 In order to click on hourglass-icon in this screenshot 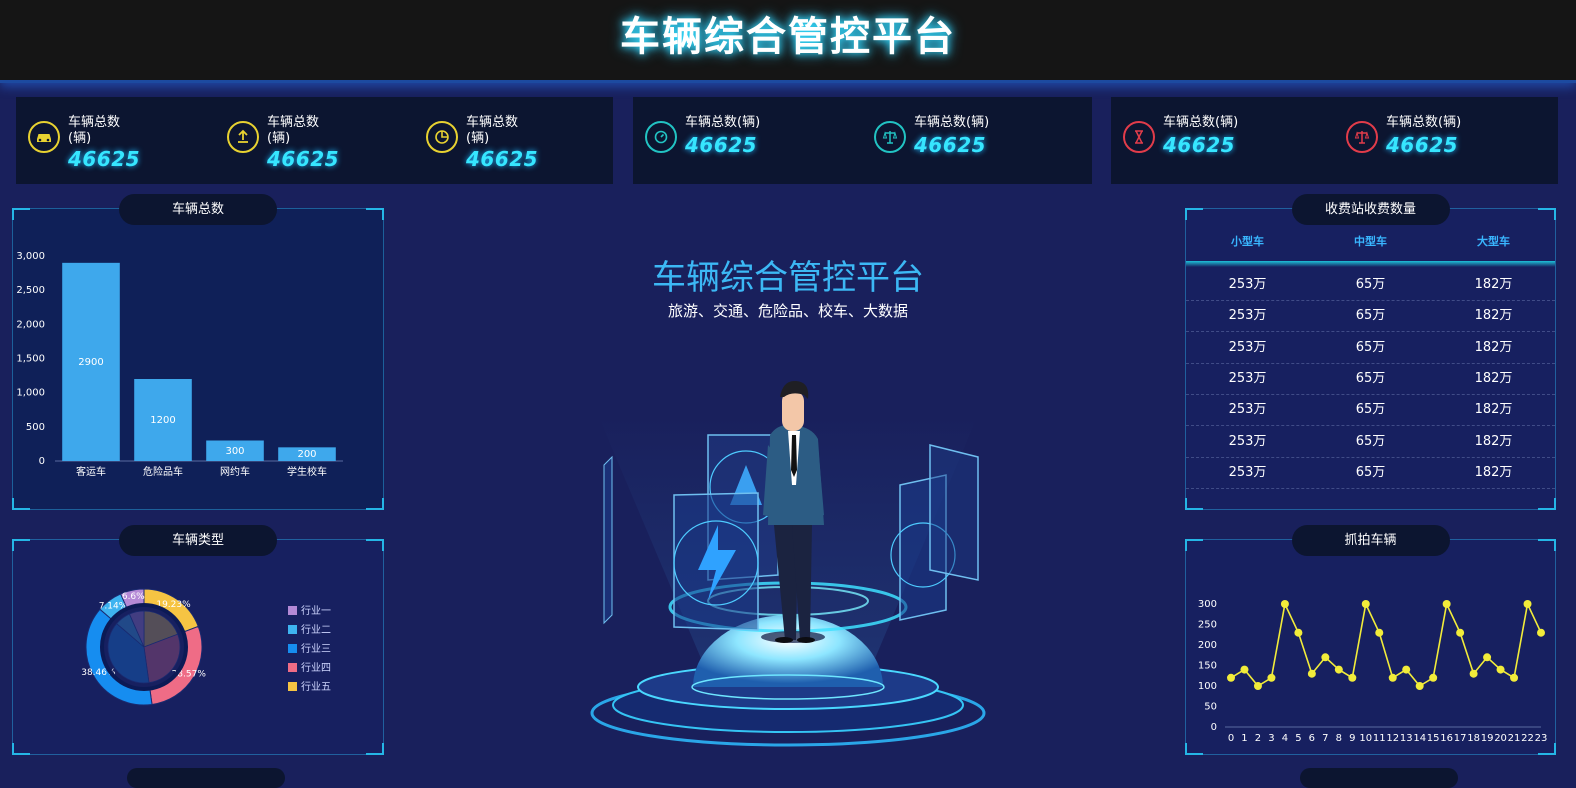, I will do `click(1139, 137)`.